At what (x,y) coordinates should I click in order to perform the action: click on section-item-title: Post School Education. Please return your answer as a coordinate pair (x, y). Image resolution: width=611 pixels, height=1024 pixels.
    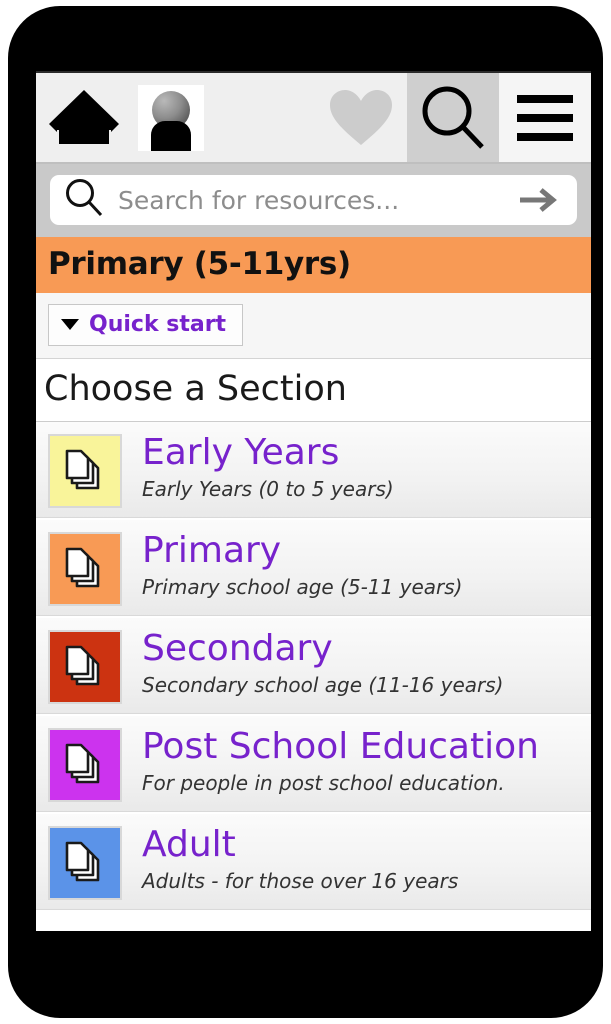
    Looking at the image, I should click on (340, 746).